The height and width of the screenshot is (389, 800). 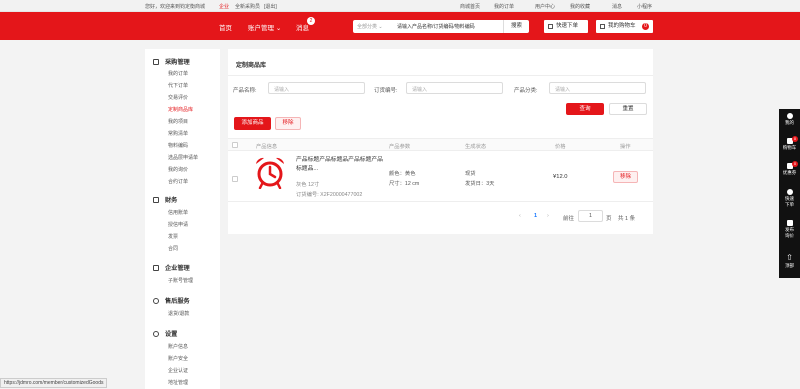 I want to click on section-enterprise: 企业管理, so click(x=171, y=267).